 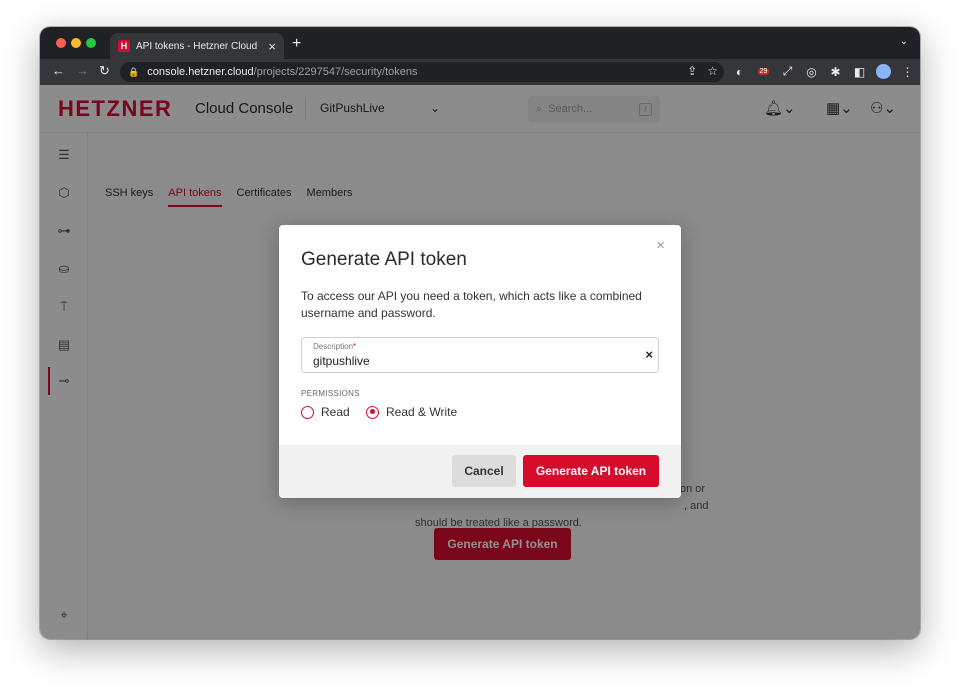 I want to click on close-window-button, so click(x=61, y=43).